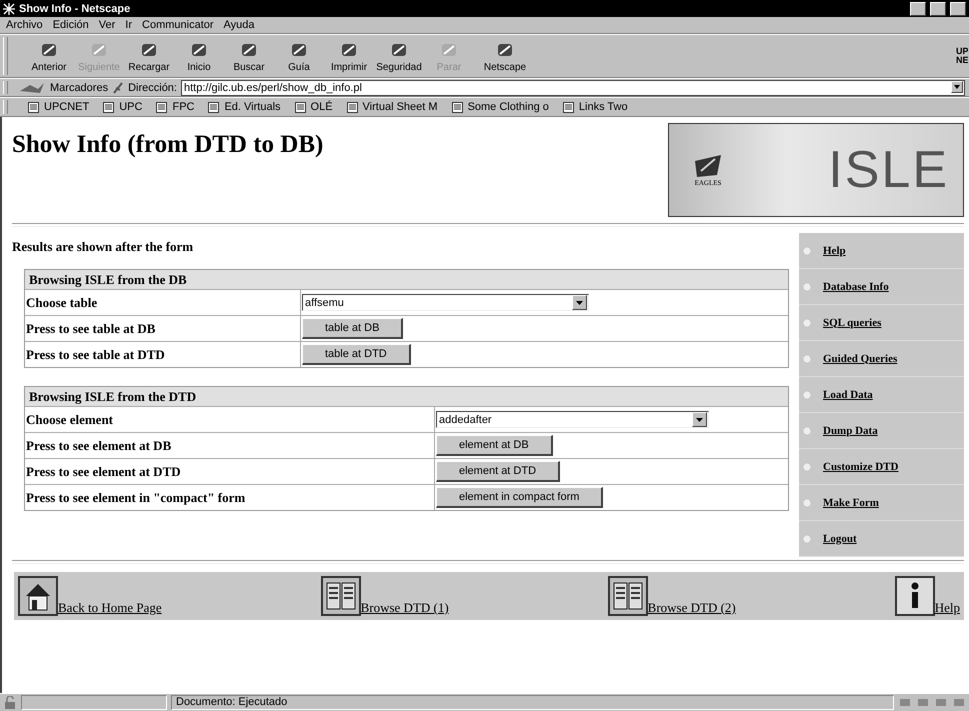  Describe the element at coordinates (178, 25) in the screenshot. I see `menu-item: Communicator` at that location.